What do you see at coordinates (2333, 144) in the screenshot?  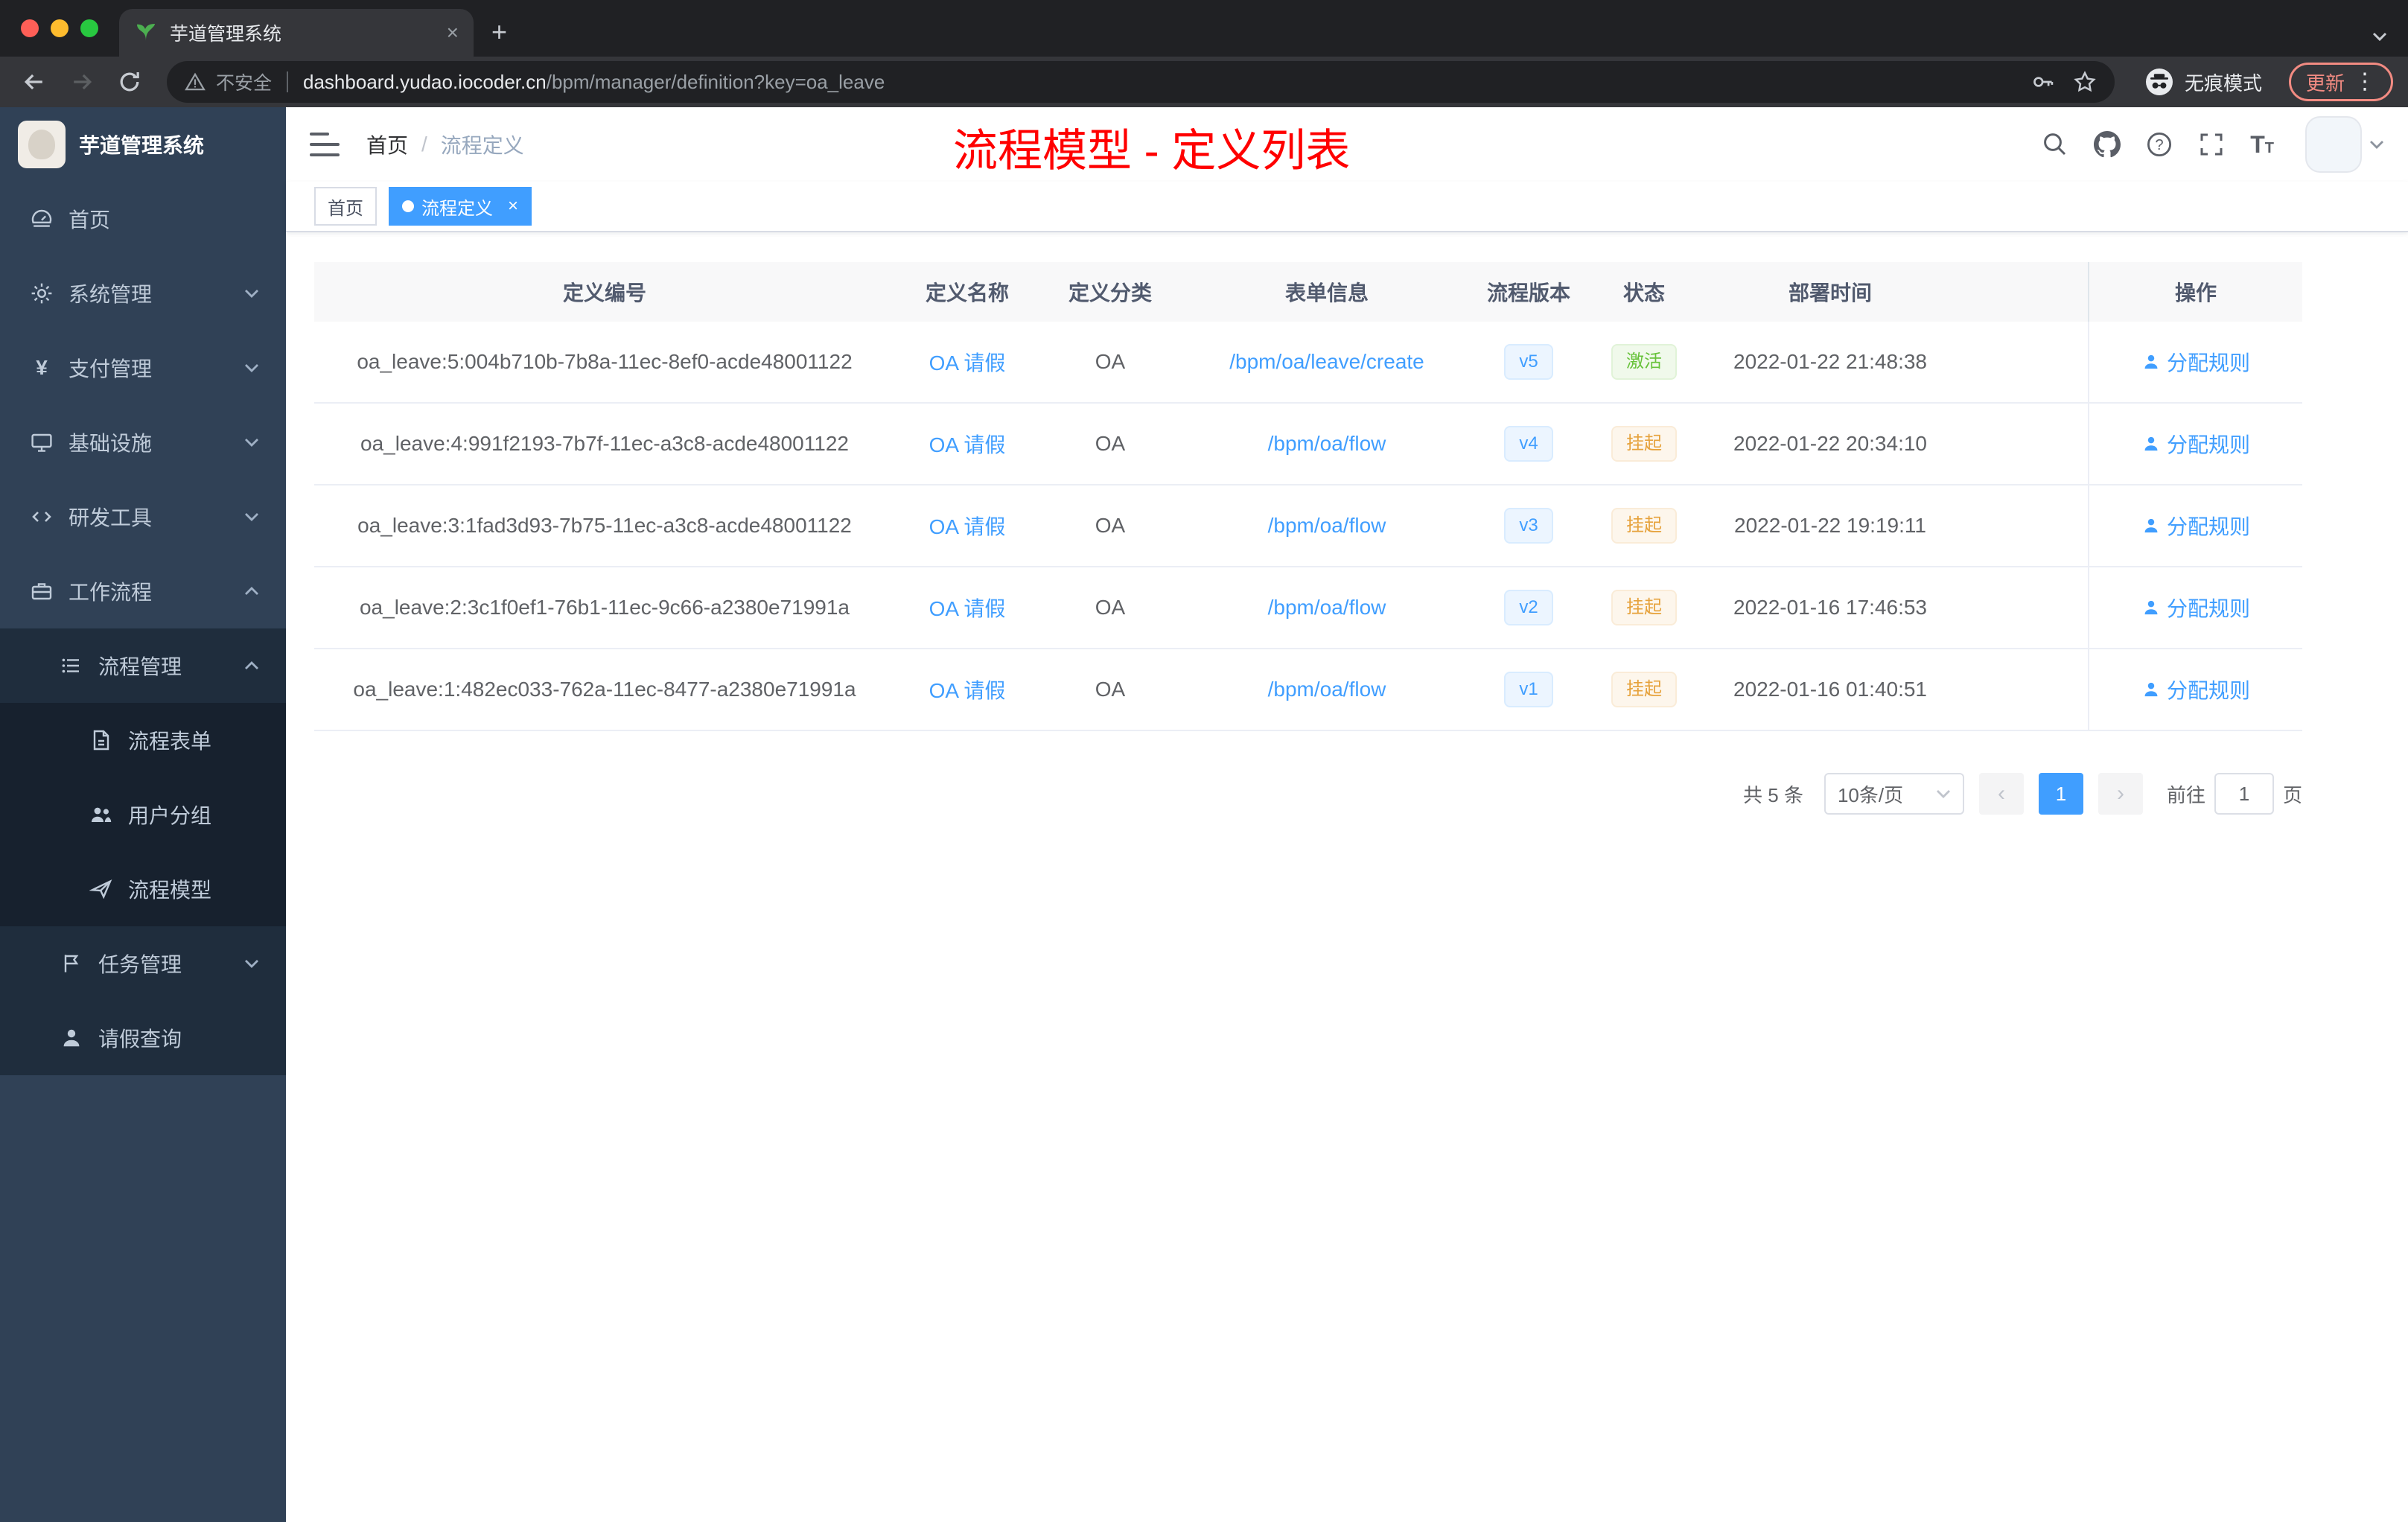 I see `avatar` at bounding box center [2333, 144].